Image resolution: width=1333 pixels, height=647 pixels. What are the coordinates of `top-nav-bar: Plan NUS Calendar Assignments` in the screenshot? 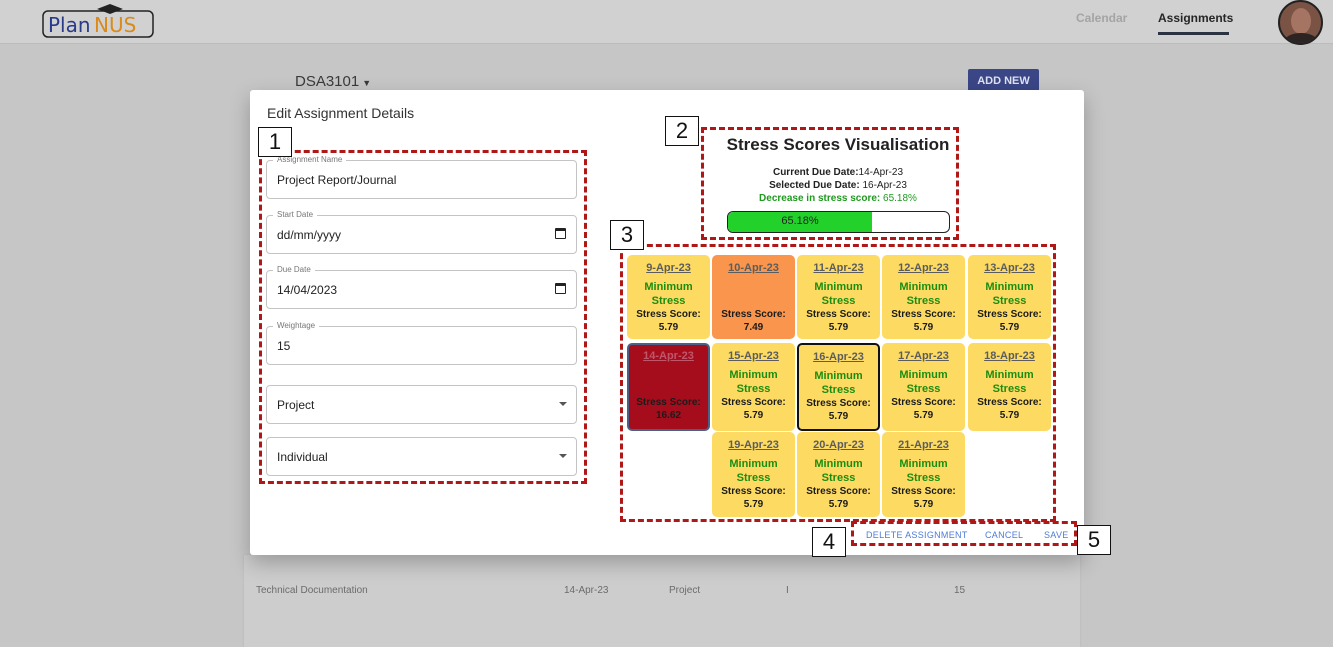 It's located at (666, 22).